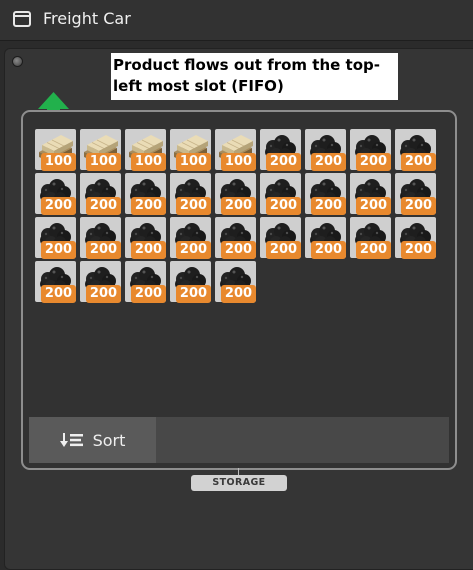 This screenshot has height=570, width=473. Describe the element at coordinates (17, 61) in the screenshot. I see `screw-icon` at that location.